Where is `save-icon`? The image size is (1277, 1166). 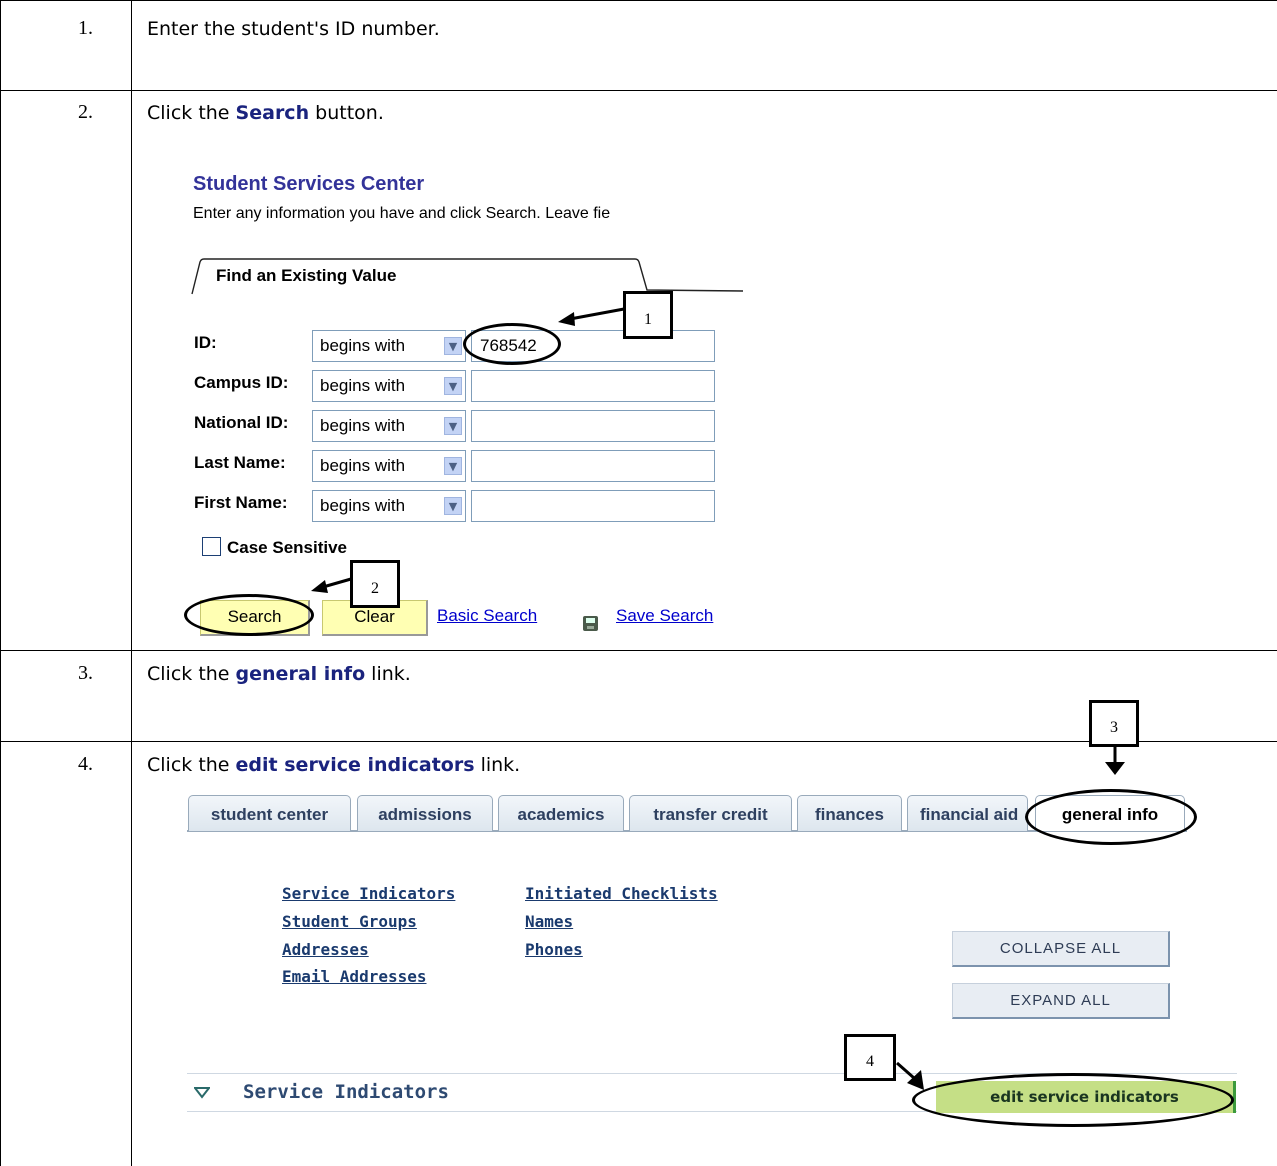 save-icon is located at coordinates (590, 623).